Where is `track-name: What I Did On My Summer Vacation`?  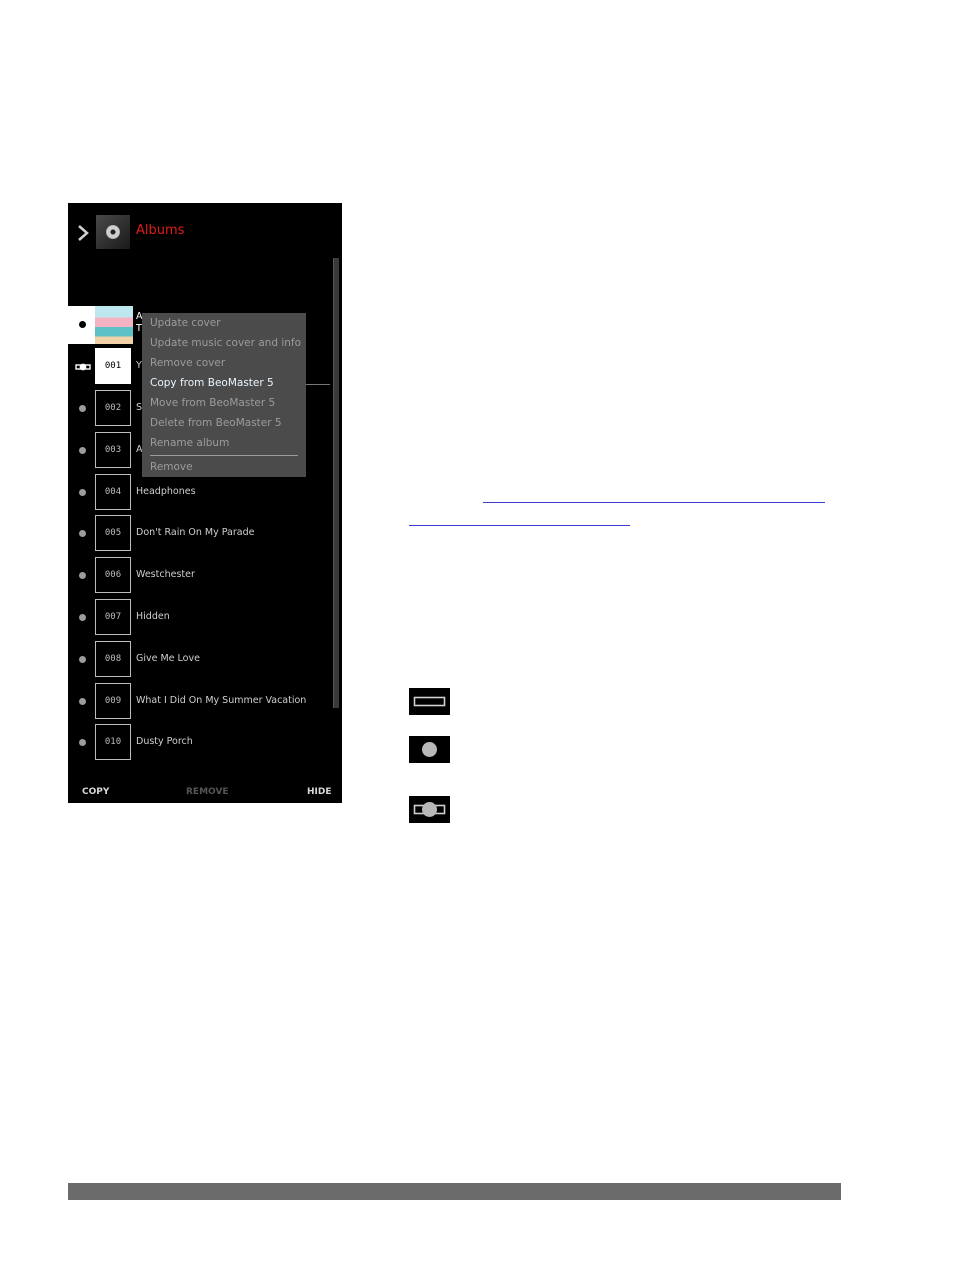 track-name: What I Did On My Summer Vacation is located at coordinates (221, 700).